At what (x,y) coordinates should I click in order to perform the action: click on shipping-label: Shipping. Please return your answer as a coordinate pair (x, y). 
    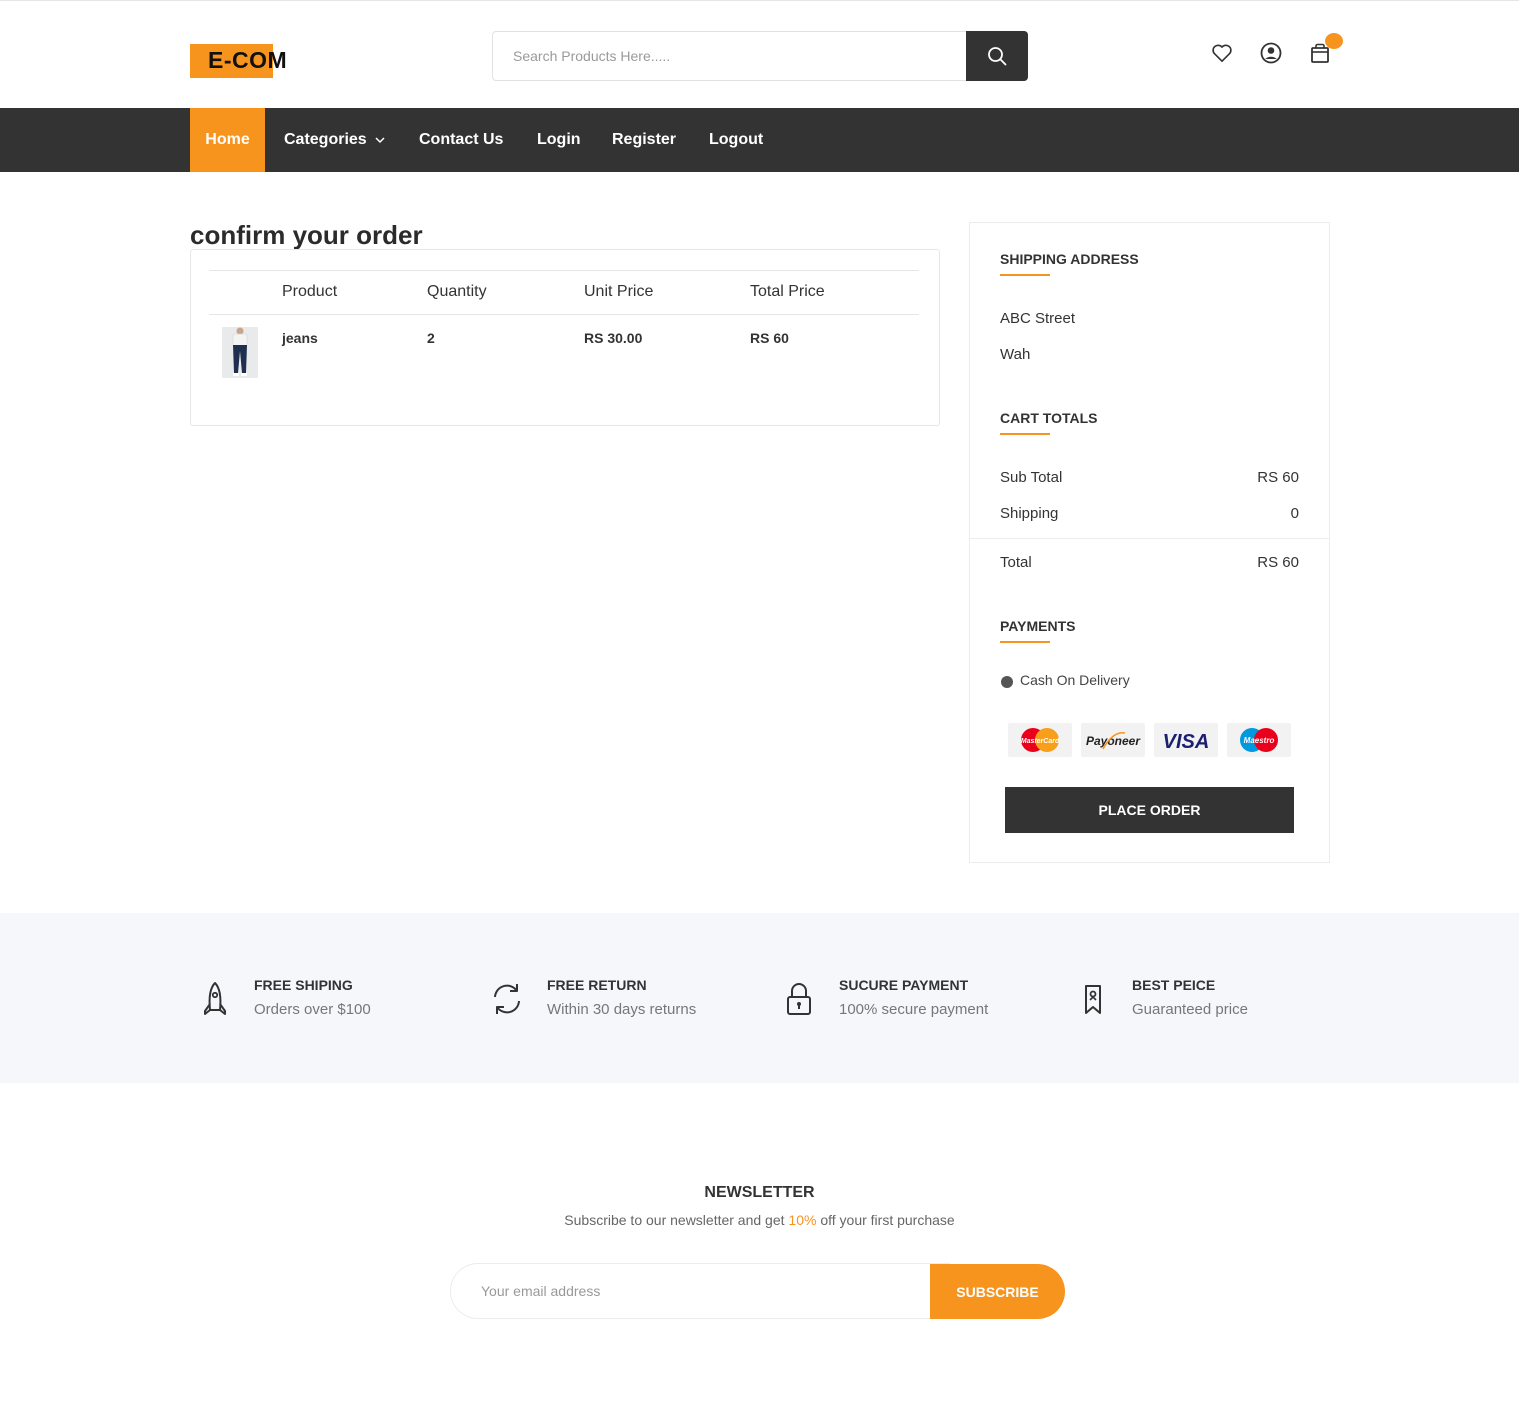
    Looking at the image, I should click on (1029, 513).